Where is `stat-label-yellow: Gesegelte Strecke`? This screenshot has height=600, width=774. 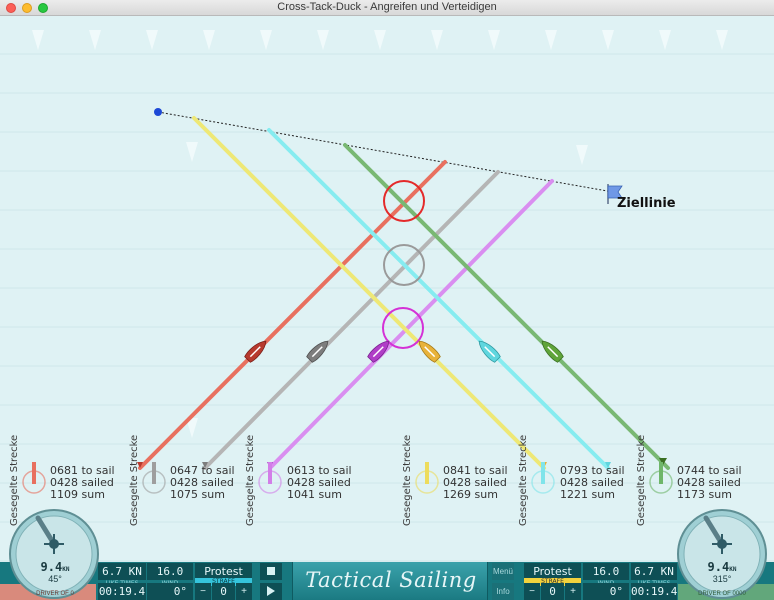
stat-label-yellow: Gesegelte Strecke is located at coordinates (407, 480).